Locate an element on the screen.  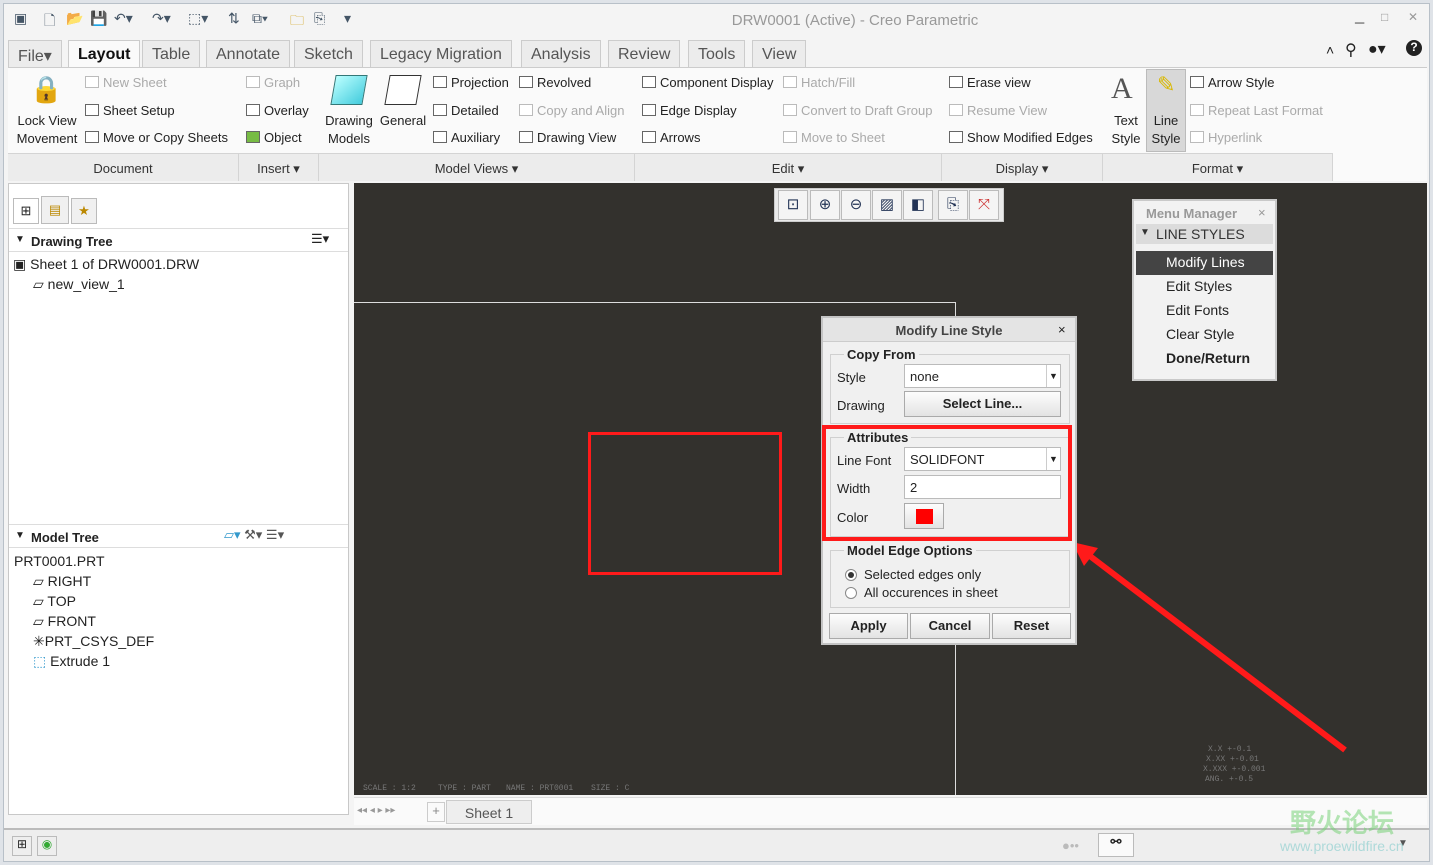
tab-table: Table is located at coordinates (171, 53).